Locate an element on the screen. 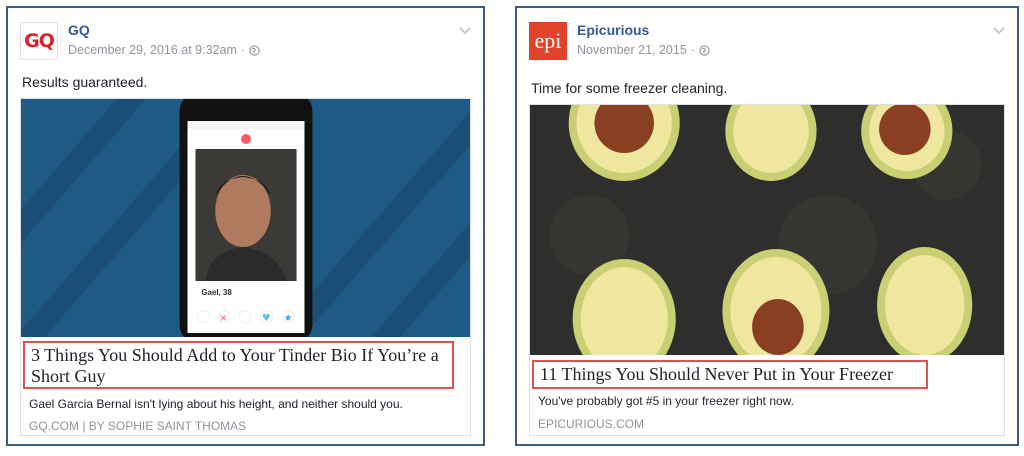  gq-logo: GQ is located at coordinates (39, 41).